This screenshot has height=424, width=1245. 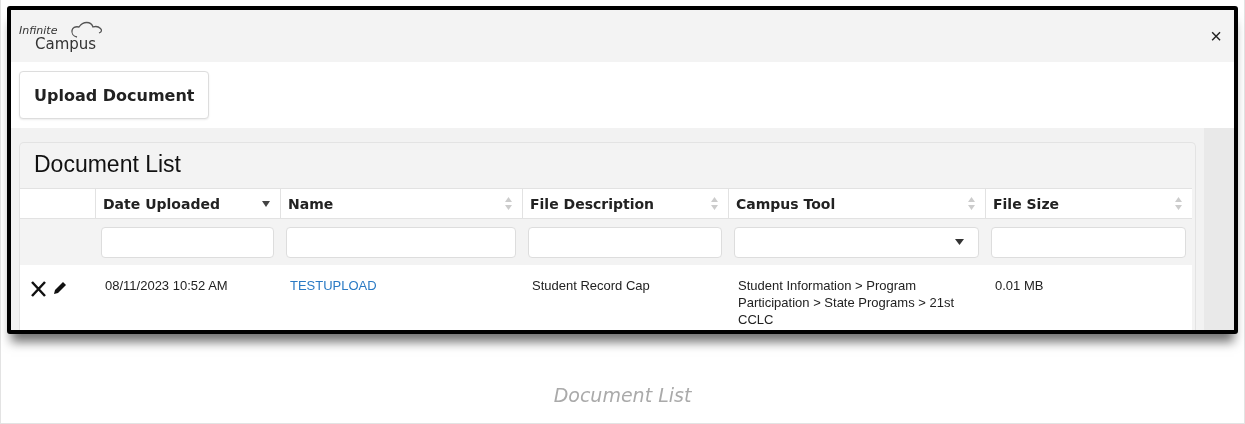 I want to click on delete-icon, so click(x=38, y=289).